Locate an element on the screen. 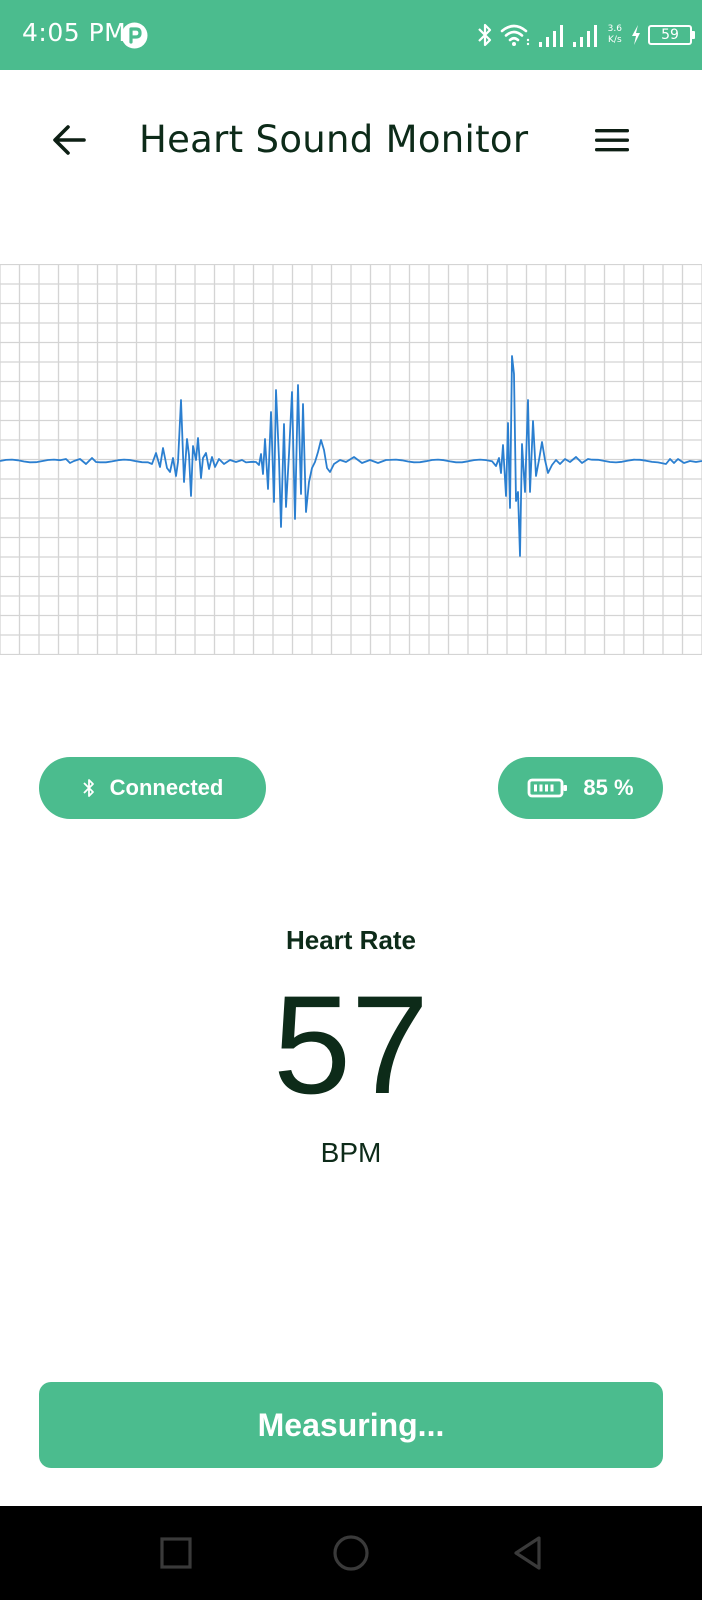 Image resolution: width=702 pixels, height=1600 pixels. back-button is located at coordinates (70, 140).